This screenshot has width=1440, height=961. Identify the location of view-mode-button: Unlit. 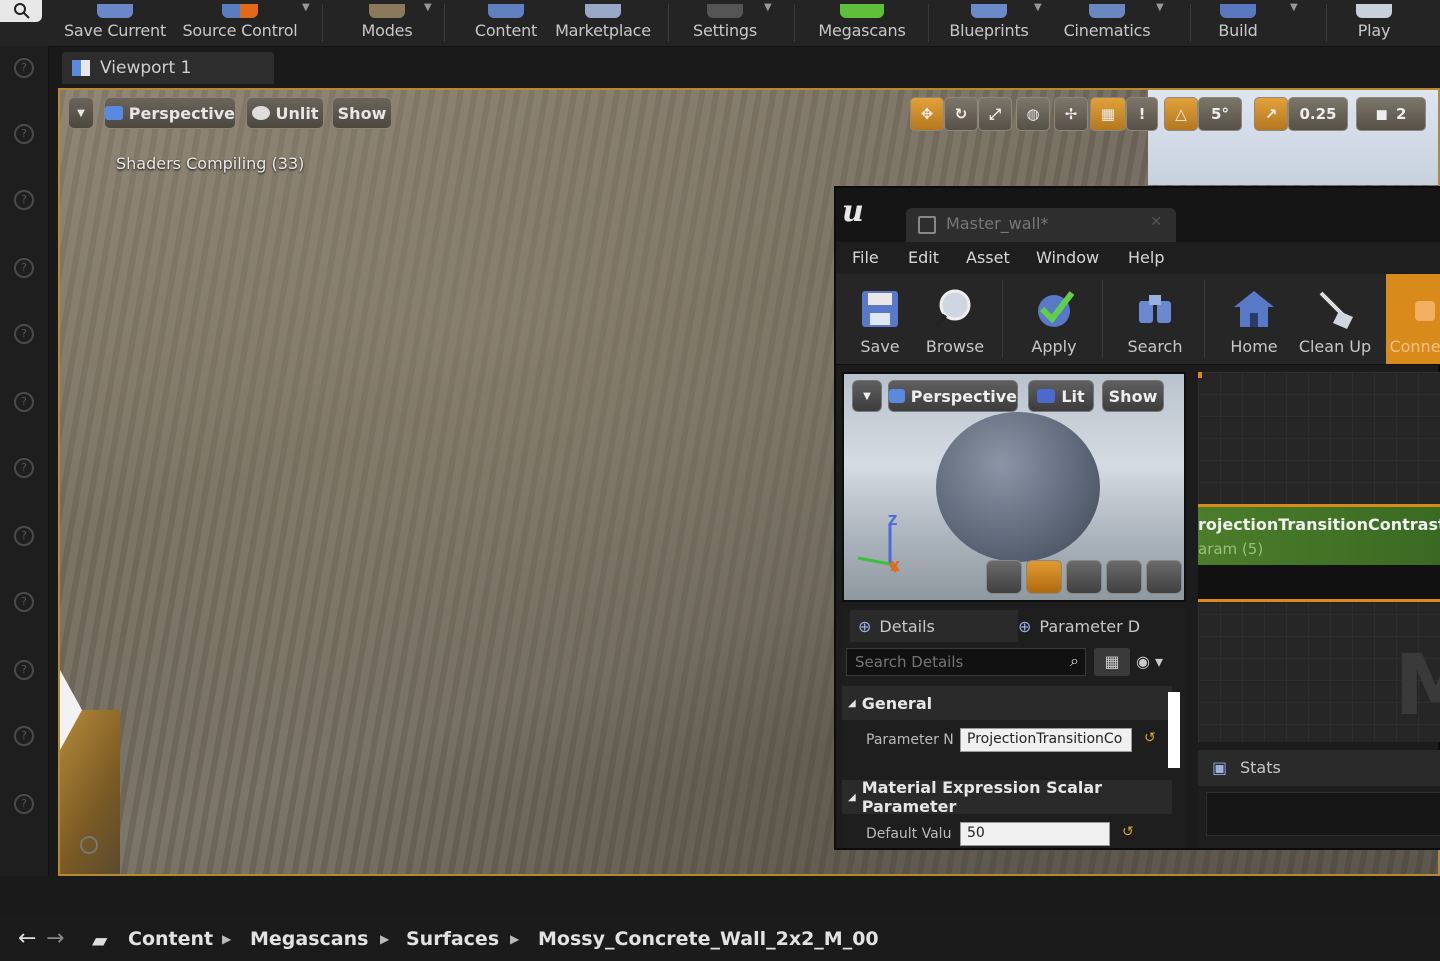
(285, 113).